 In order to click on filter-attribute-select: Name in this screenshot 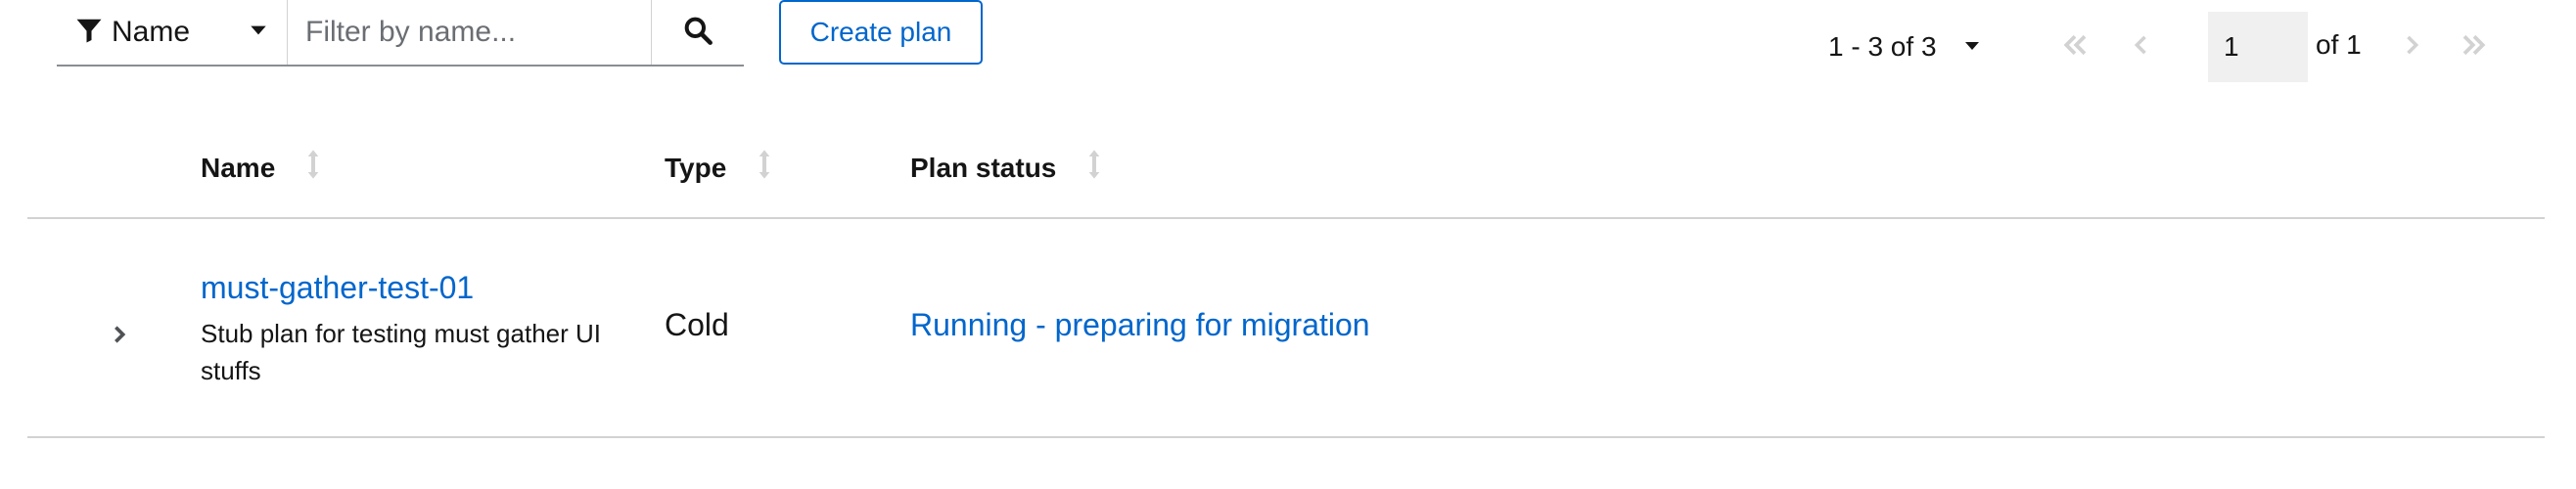, I will do `click(173, 32)`.